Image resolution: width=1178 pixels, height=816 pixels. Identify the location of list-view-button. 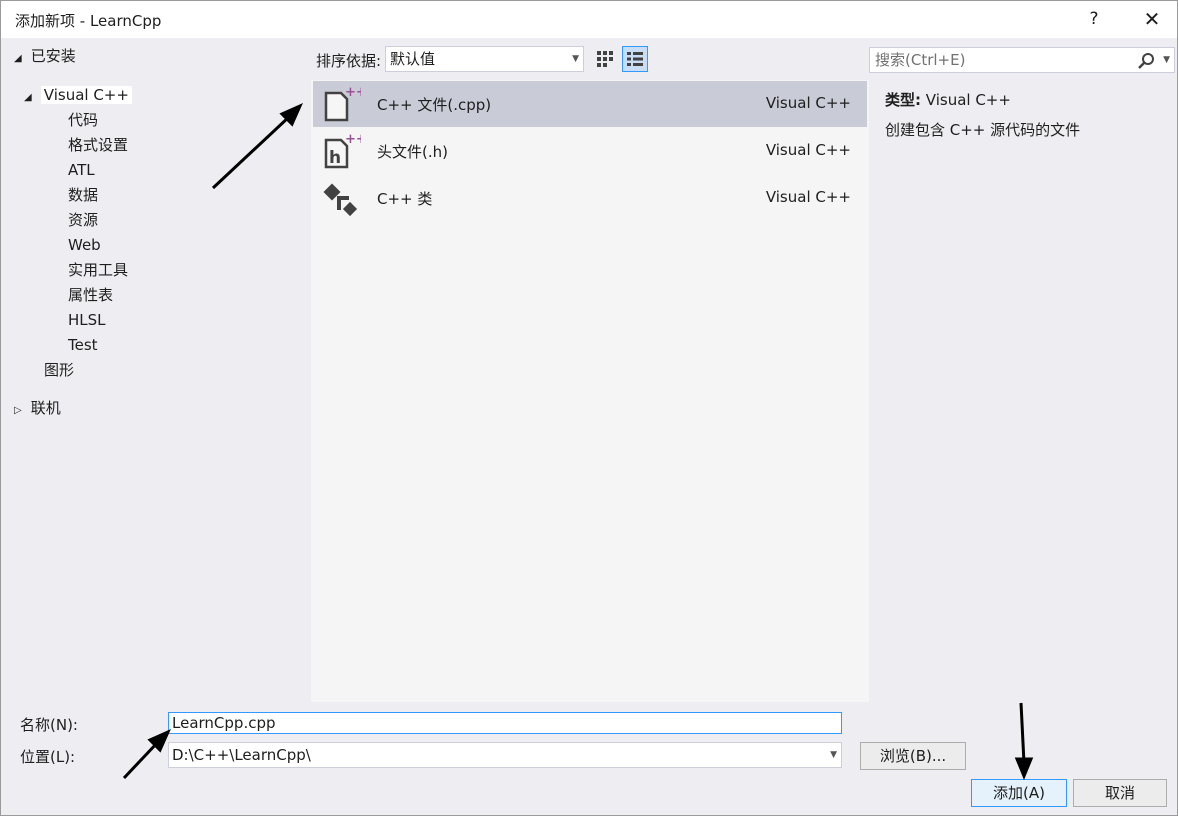
(635, 59).